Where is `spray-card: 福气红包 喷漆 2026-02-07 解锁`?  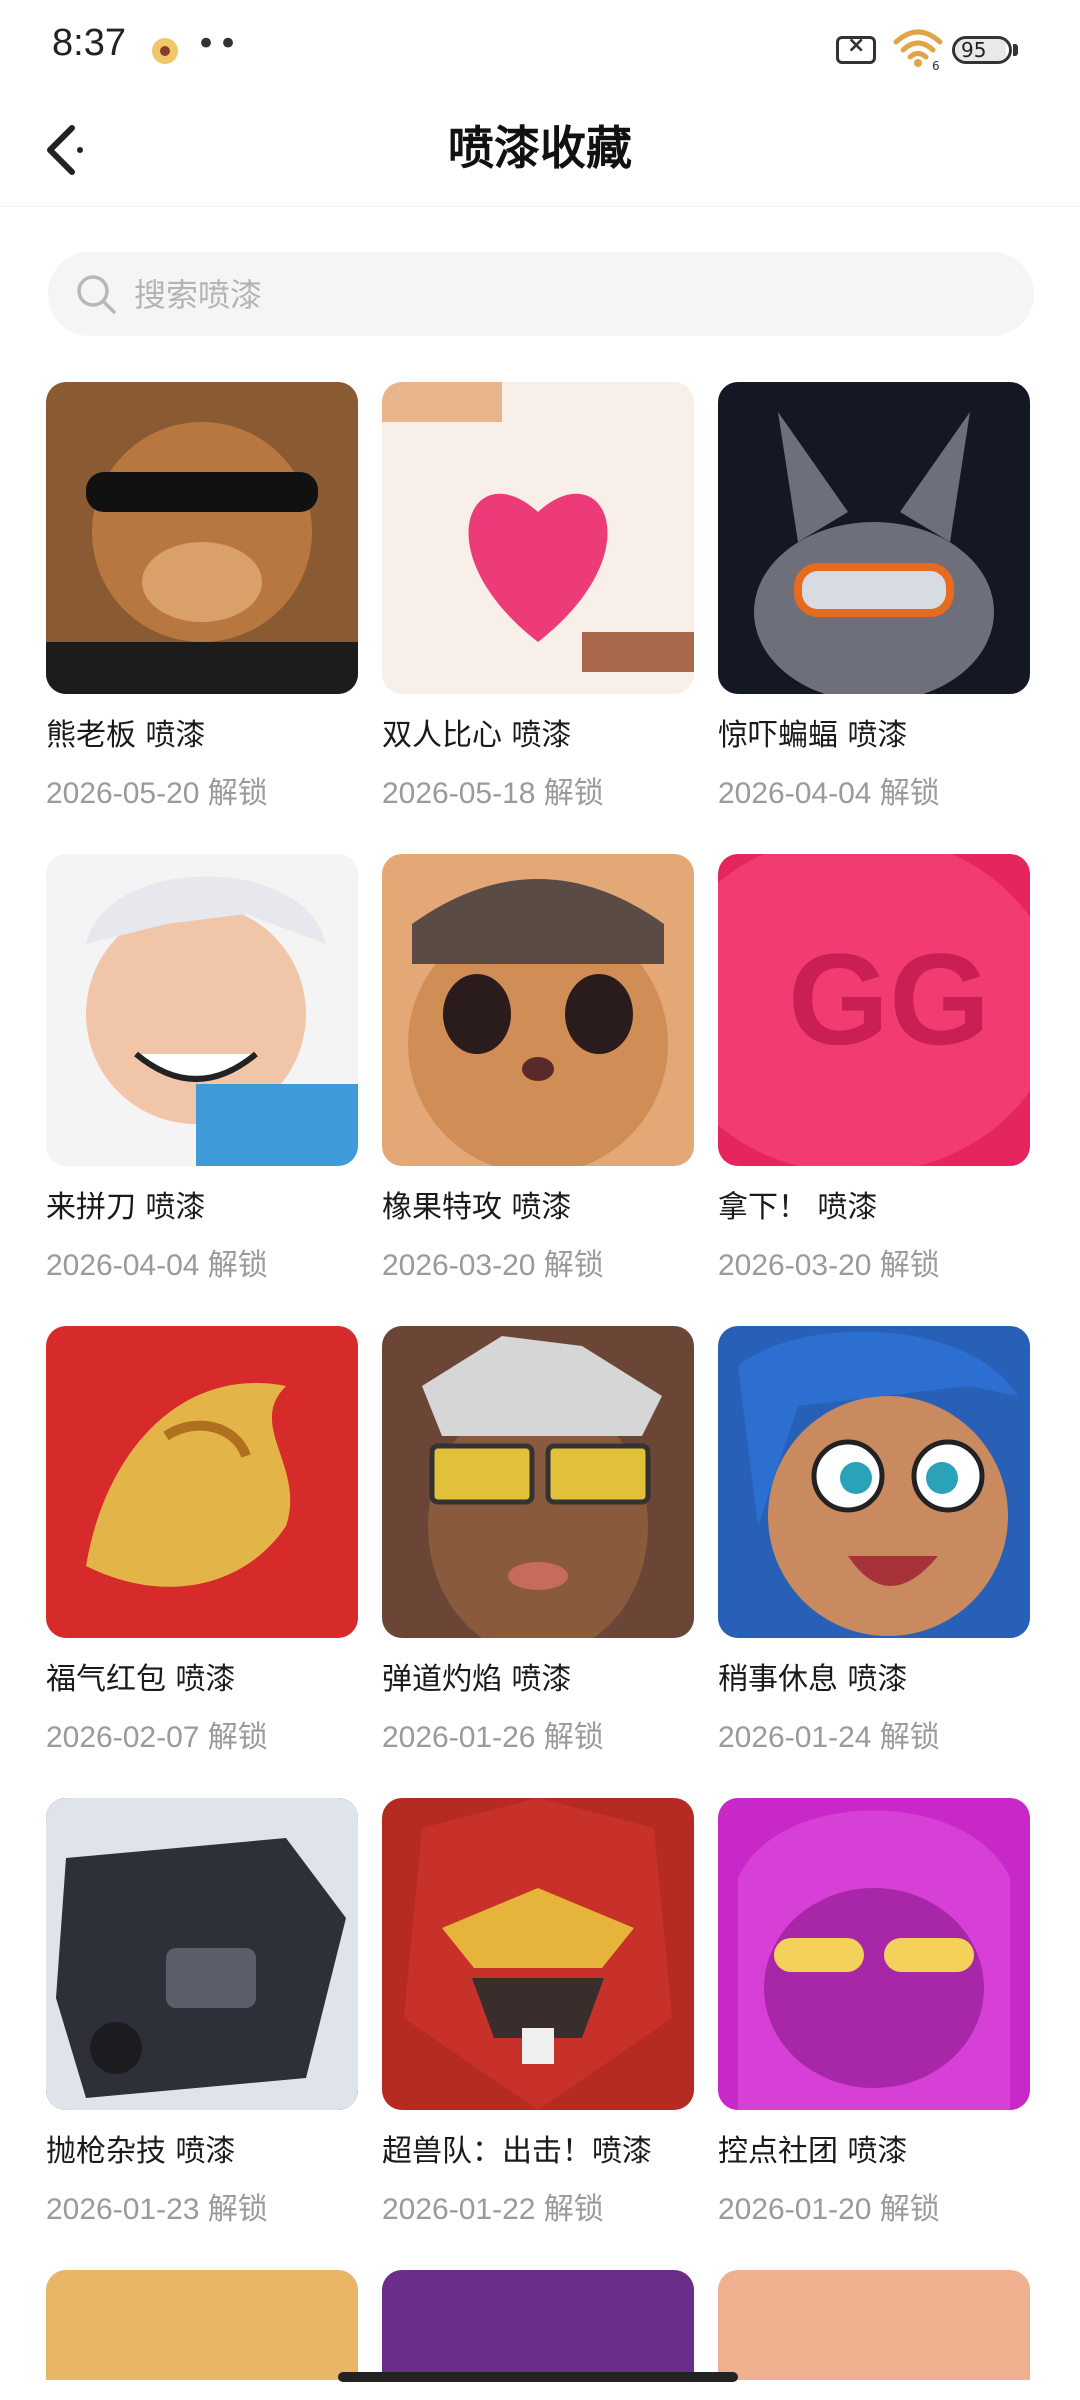 spray-card: 福气红包 喷漆 2026-02-07 解锁 is located at coordinates (202, 1541).